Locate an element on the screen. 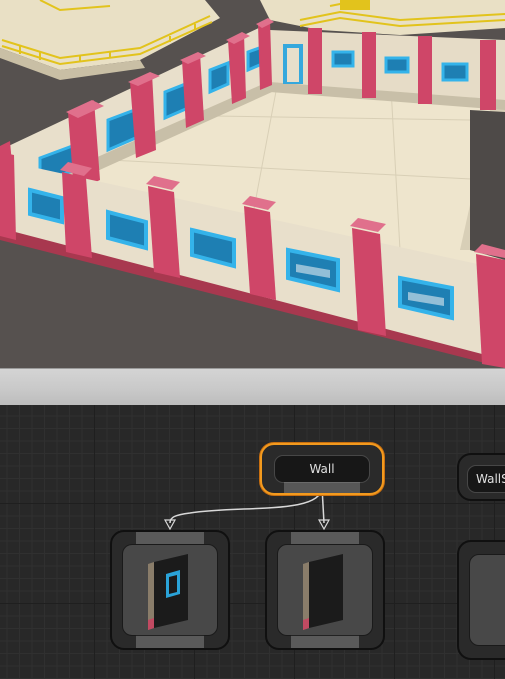 This screenshot has width=505, height=679. panel-splitter is located at coordinates (252, 386).